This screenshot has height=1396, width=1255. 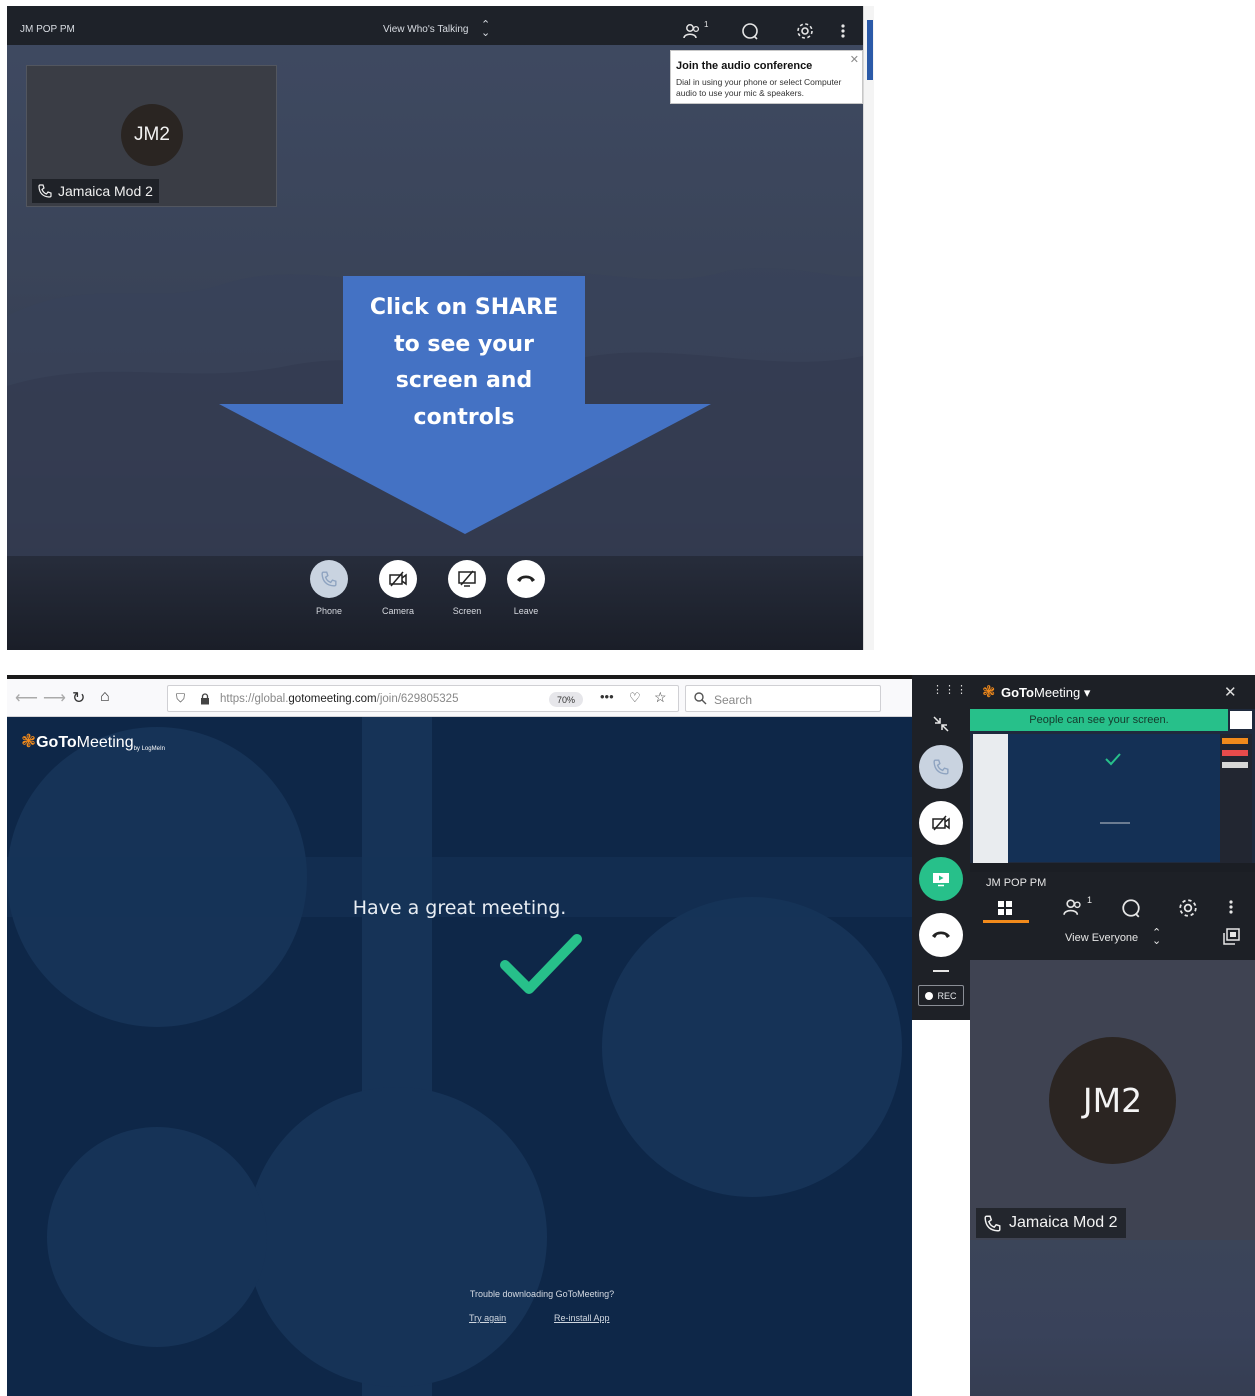 I want to click on grid-view-icon, so click(x=1005, y=908).